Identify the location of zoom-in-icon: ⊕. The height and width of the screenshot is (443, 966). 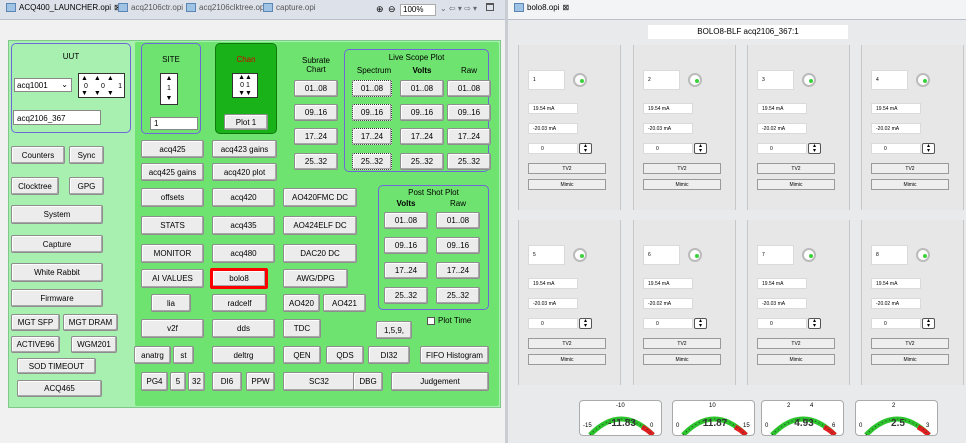
(380, 9).